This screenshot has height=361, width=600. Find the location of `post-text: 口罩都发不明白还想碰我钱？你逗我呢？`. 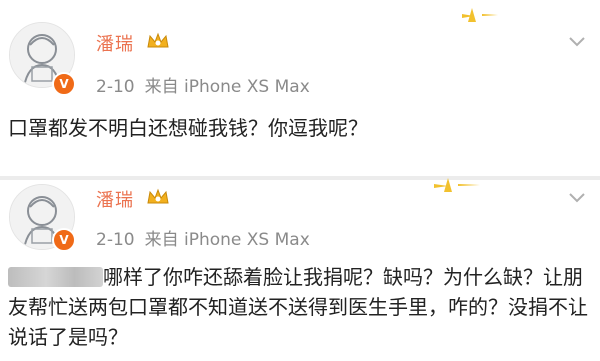

post-text: 口罩都发不明白还想碰我钱？你逗我呢？ is located at coordinates (188, 128).